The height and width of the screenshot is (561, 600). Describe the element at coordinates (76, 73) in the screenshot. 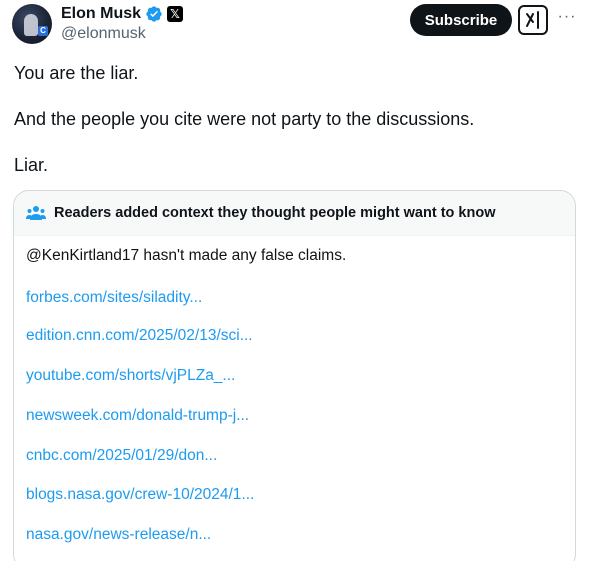

I see `tweet-text-line-1: You are the liar.` at that location.